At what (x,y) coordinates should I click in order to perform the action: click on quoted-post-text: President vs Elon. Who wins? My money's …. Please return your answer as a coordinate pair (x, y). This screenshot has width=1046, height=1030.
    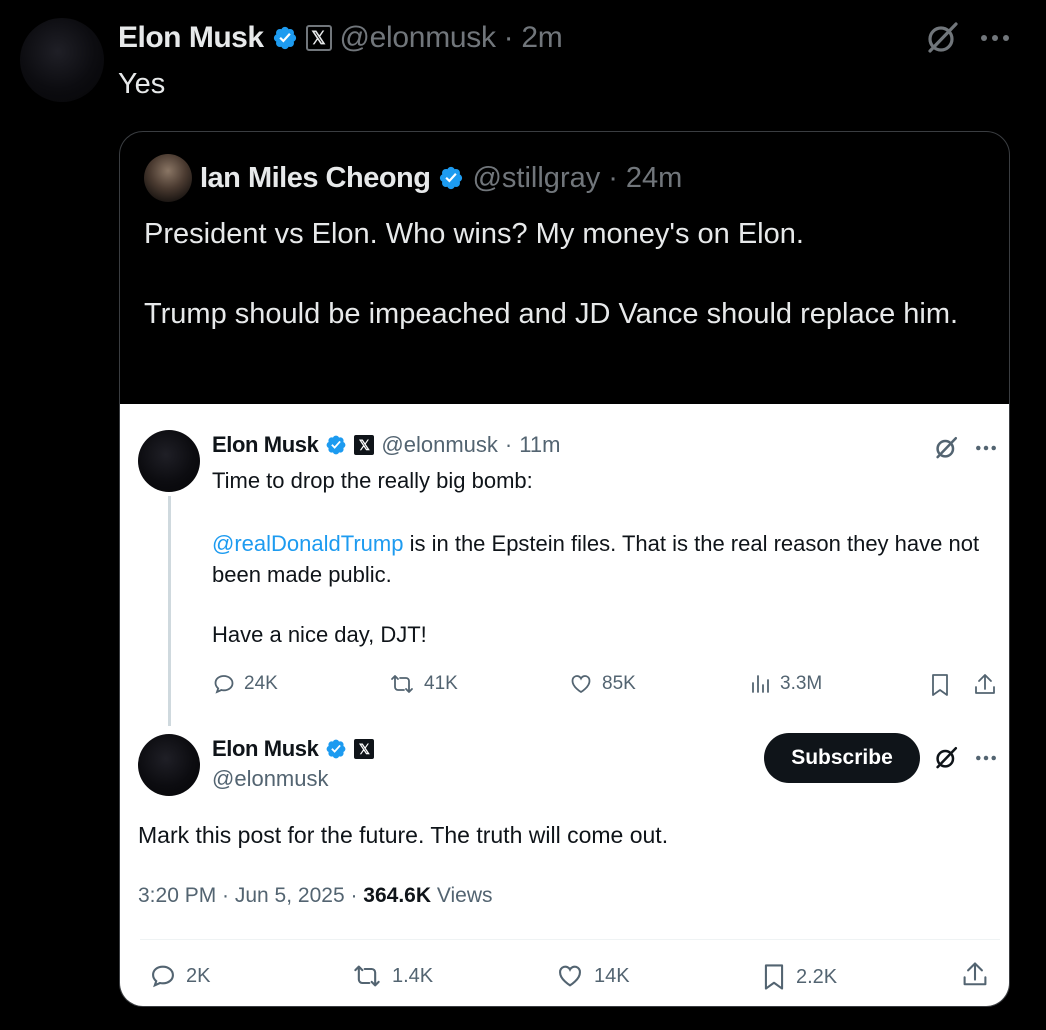
    Looking at the image, I should click on (474, 234).